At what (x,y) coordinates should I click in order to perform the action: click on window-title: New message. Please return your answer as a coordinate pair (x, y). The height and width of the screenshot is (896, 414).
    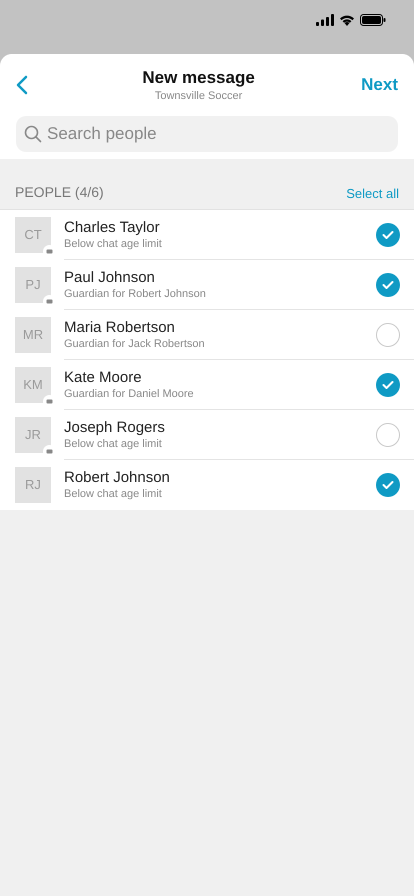
    Looking at the image, I should click on (198, 78).